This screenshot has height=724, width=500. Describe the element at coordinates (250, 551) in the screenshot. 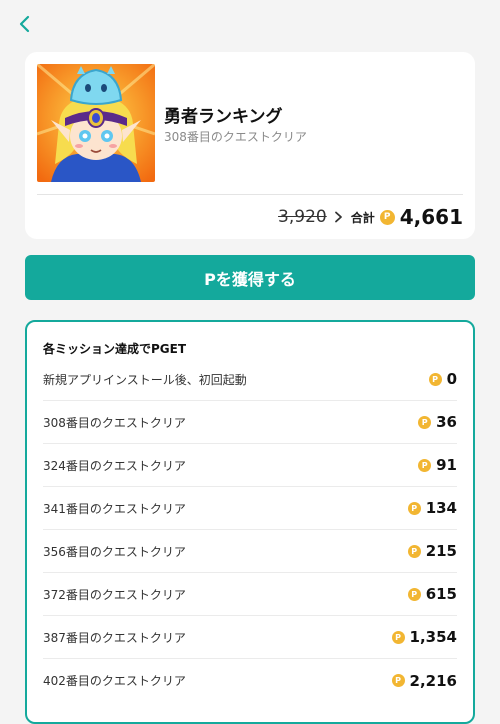

I see `mission-row: 356番目のクエストクリア P 215` at that location.